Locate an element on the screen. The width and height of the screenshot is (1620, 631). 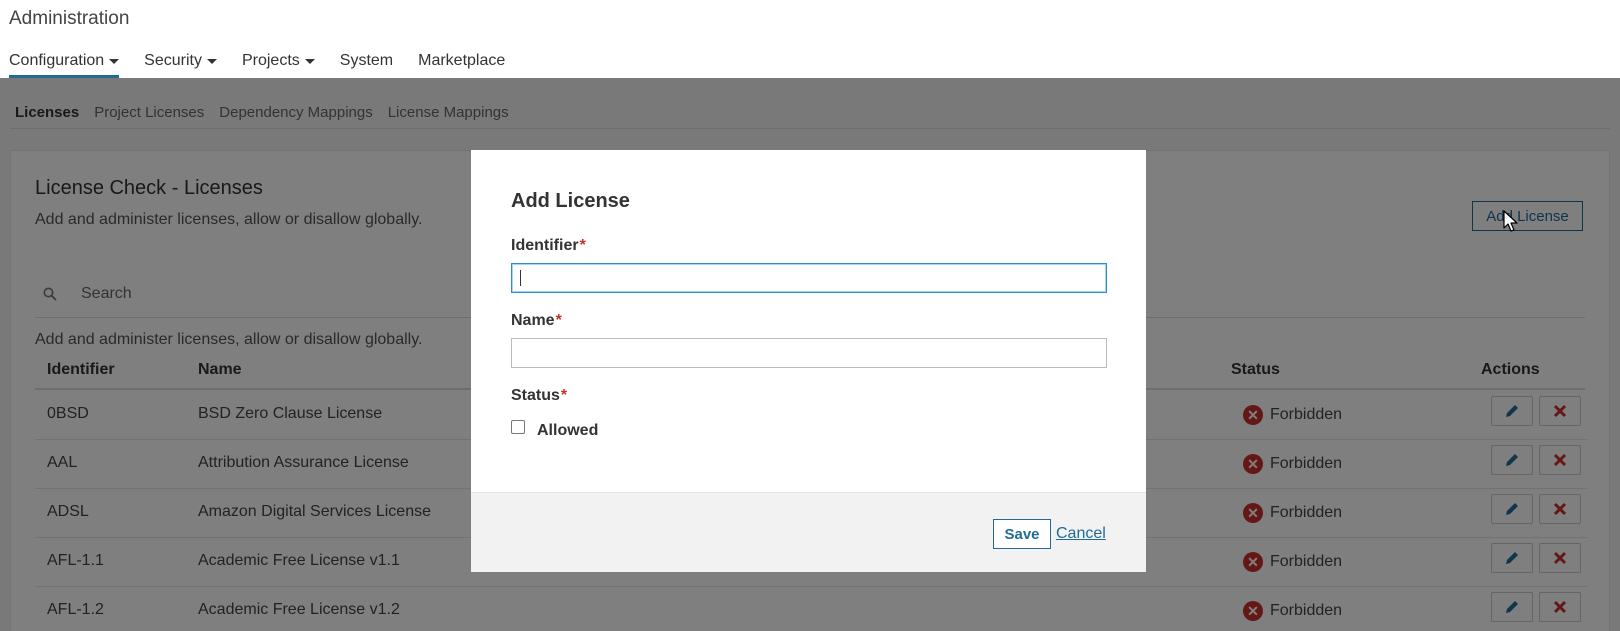
nav-marketplace-label: Marketplace is located at coordinates (462, 60).